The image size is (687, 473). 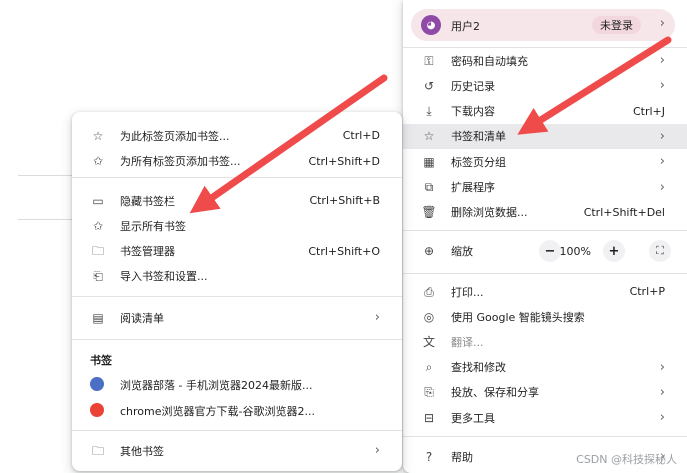 I want to click on menu-item-label: 显示所有书签, so click(x=153, y=226).